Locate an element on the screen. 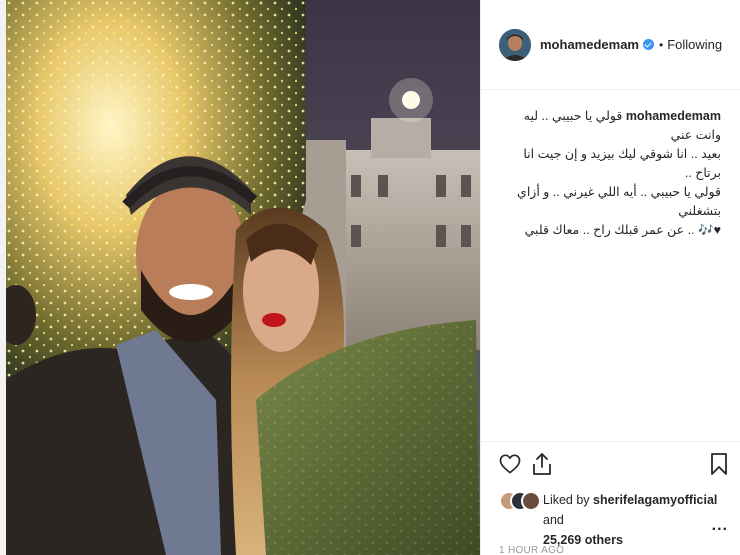  follow-status: Following is located at coordinates (694, 44).